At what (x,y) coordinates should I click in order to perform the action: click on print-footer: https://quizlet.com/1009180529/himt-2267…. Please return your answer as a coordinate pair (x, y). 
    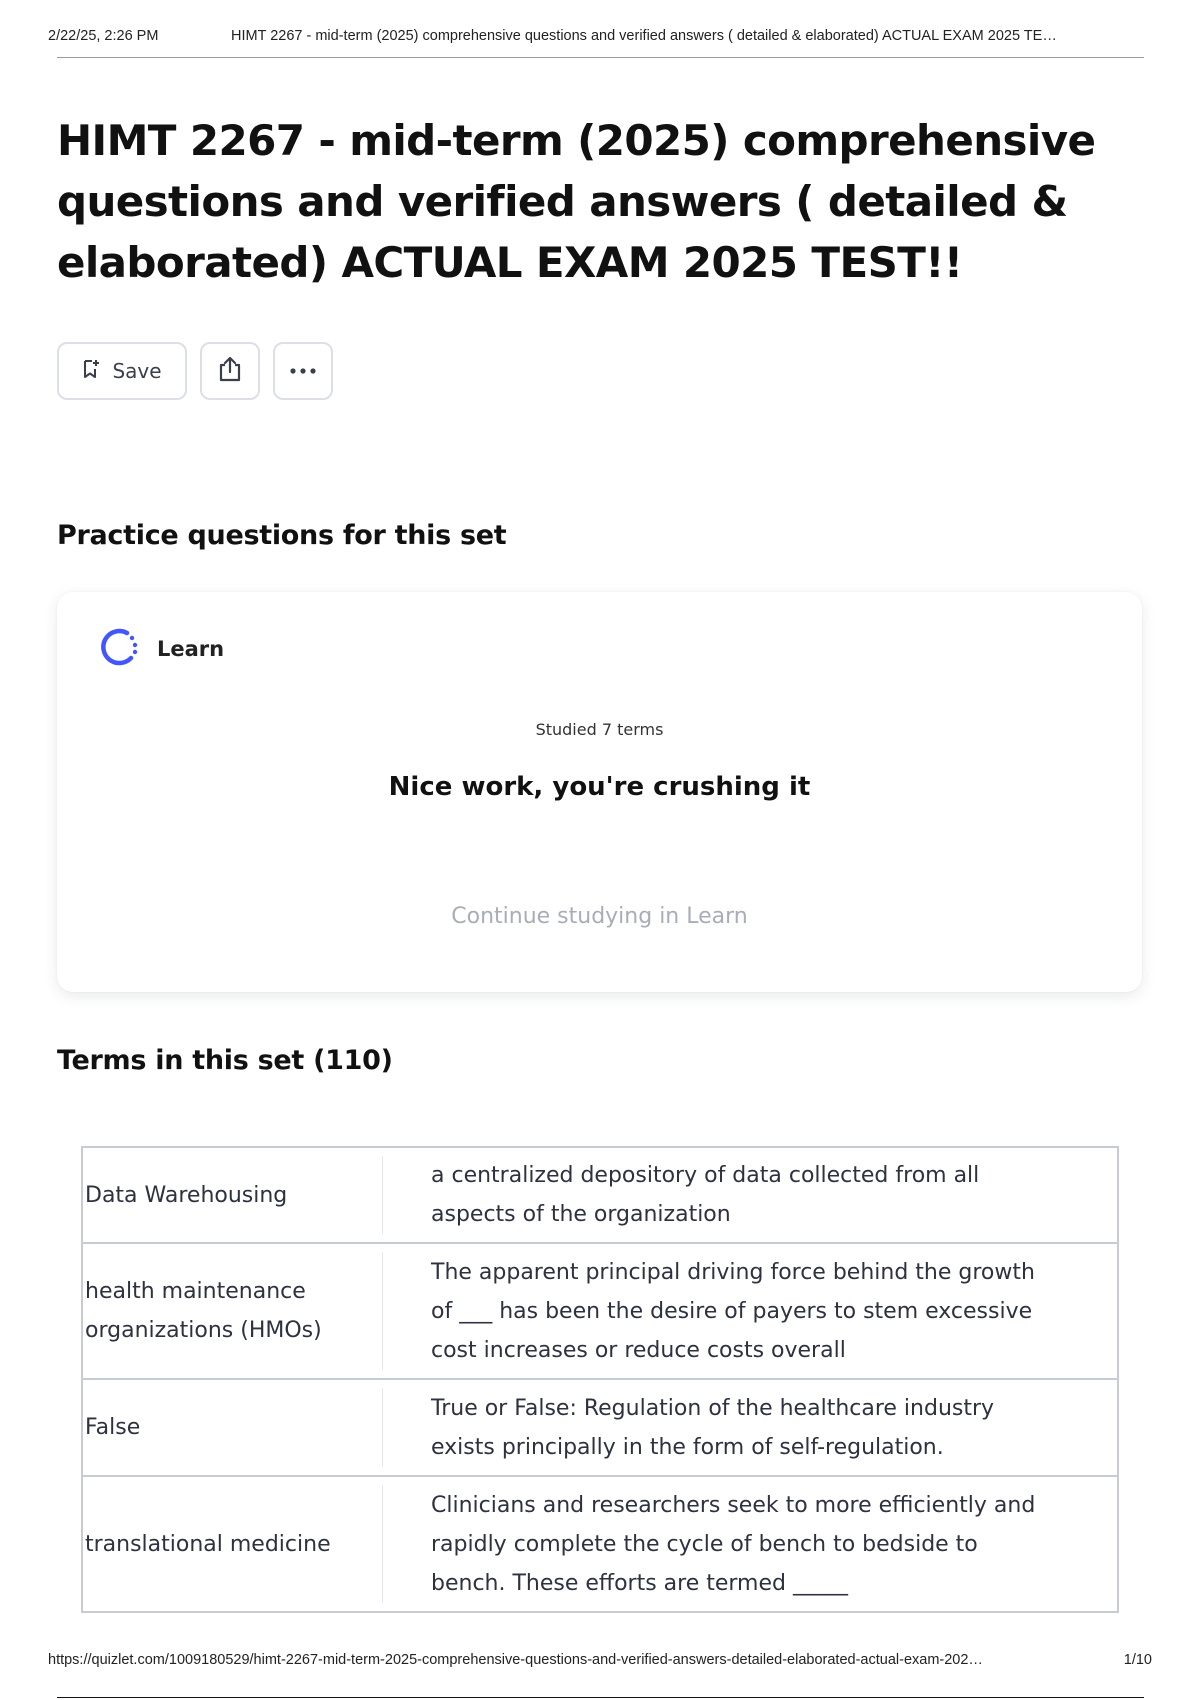
    Looking at the image, I should click on (600, 1660).